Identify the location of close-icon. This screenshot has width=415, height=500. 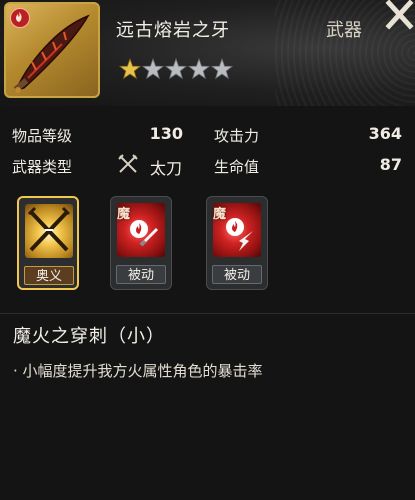
(399, 15).